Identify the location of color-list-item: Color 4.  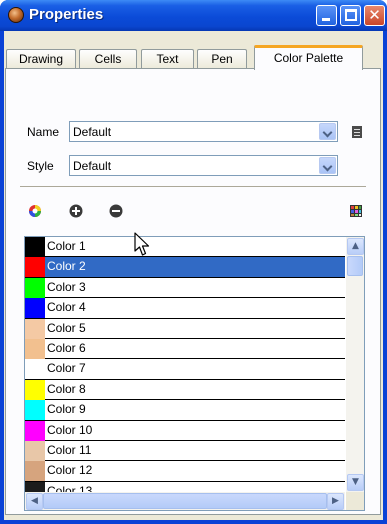
(185, 308).